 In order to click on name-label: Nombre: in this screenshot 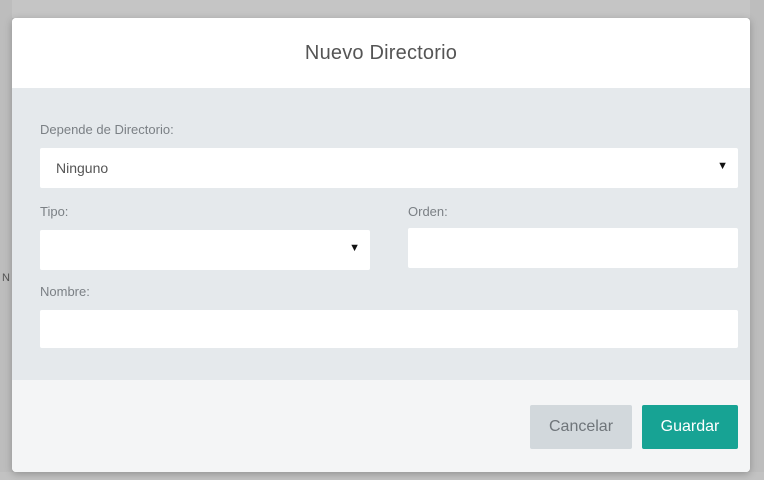, I will do `click(65, 291)`.